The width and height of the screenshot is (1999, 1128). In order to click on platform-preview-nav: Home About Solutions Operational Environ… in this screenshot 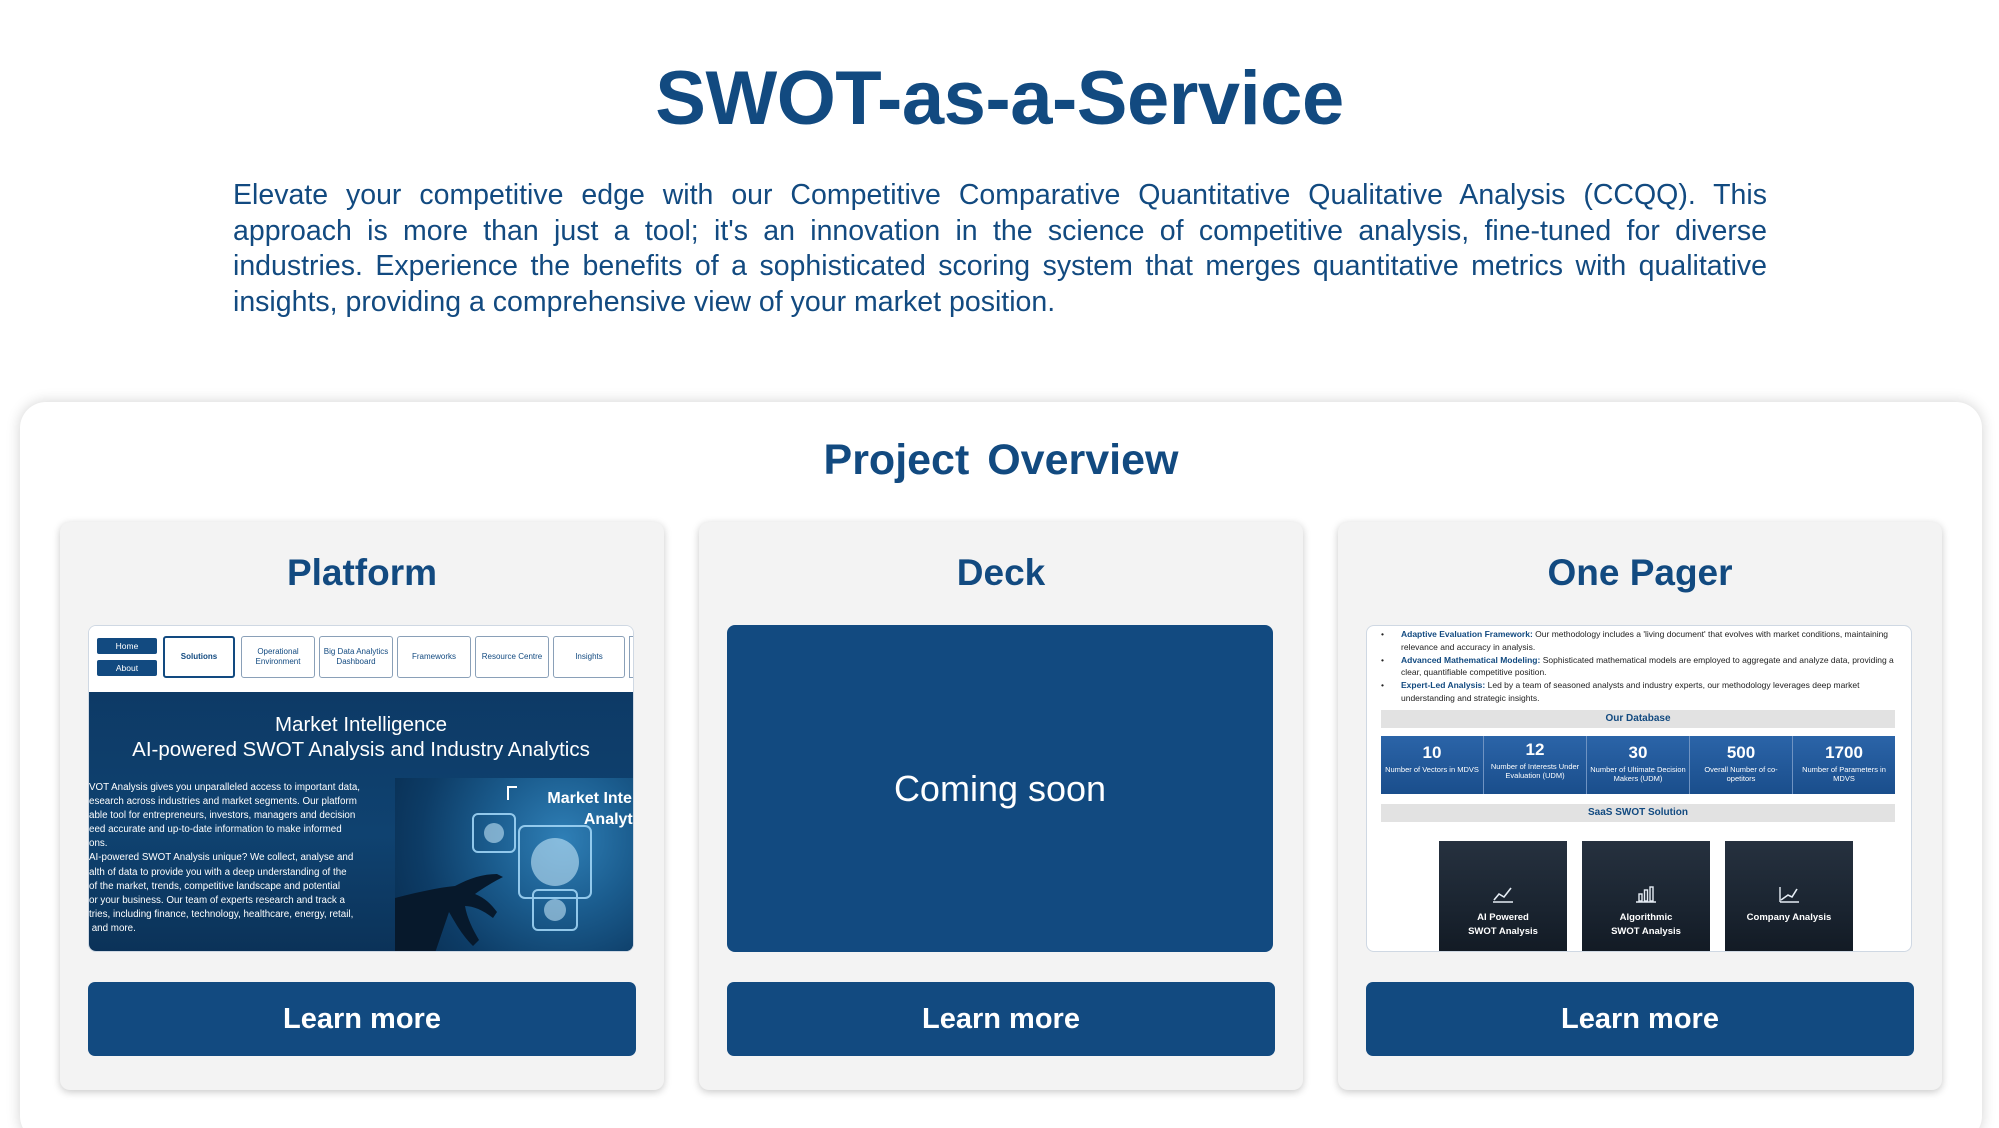, I will do `click(361, 659)`.